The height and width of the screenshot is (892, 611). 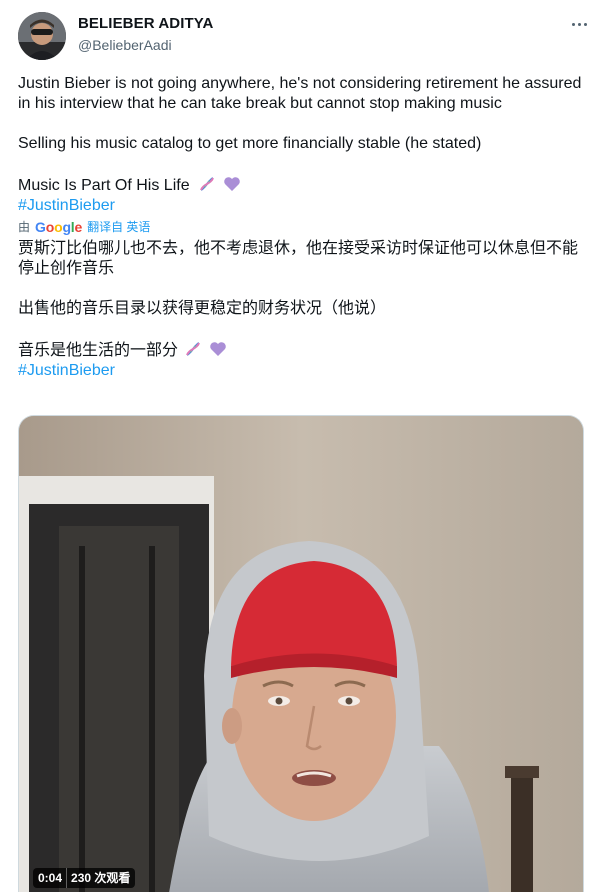 What do you see at coordinates (50, 878) in the screenshot?
I see `video-duration: 0:04` at bounding box center [50, 878].